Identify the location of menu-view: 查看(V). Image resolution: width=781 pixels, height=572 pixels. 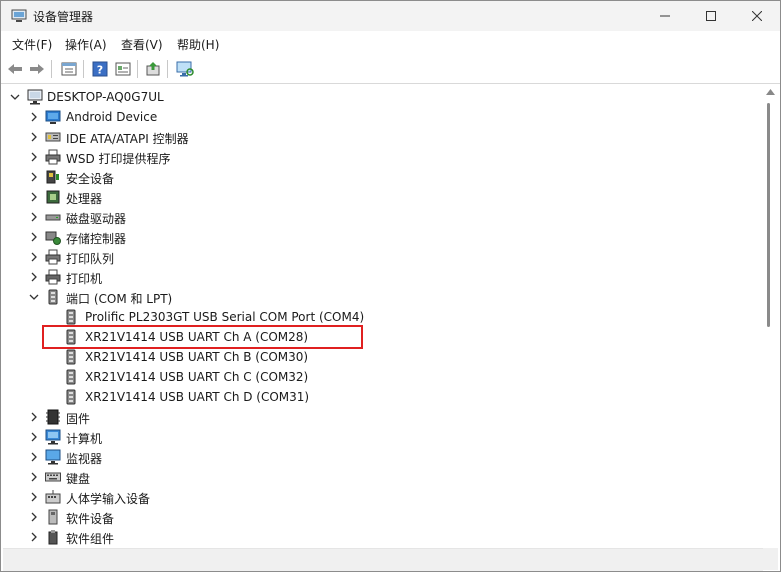
(142, 44).